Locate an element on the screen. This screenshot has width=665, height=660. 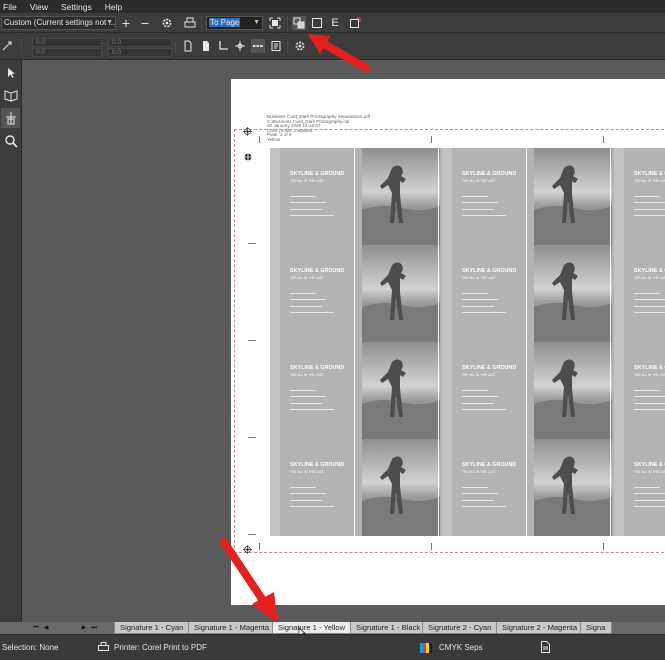
close-preview-button is located at coordinates (355, 23).